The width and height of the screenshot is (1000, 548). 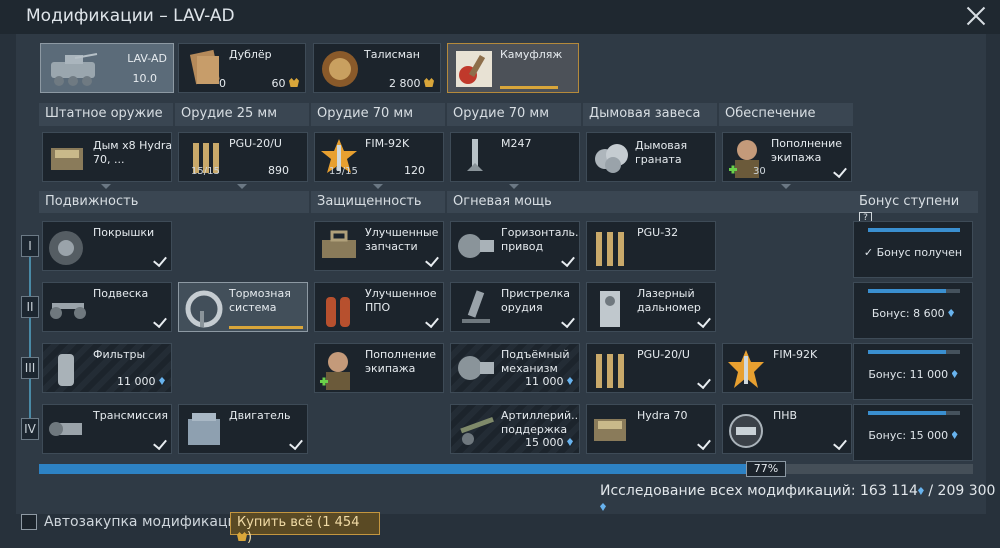 I want to click on weapon-25mm: PGU-20/U 15/15 890, so click(x=243, y=157).